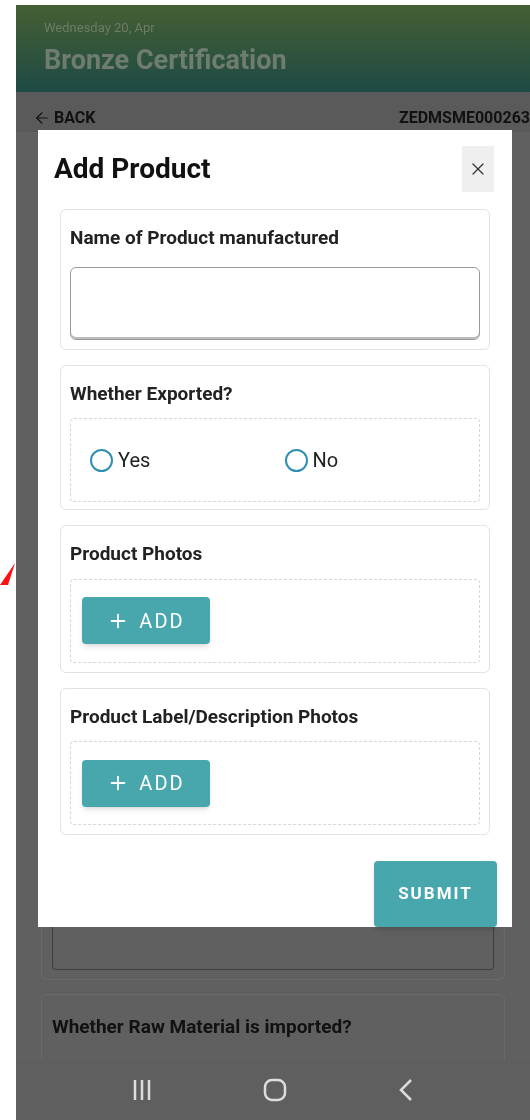 Image resolution: width=530 pixels, height=1120 pixels. What do you see at coordinates (275, 1090) in the screenshot?
I see `home-icon` at bounding box center [275, 1090].